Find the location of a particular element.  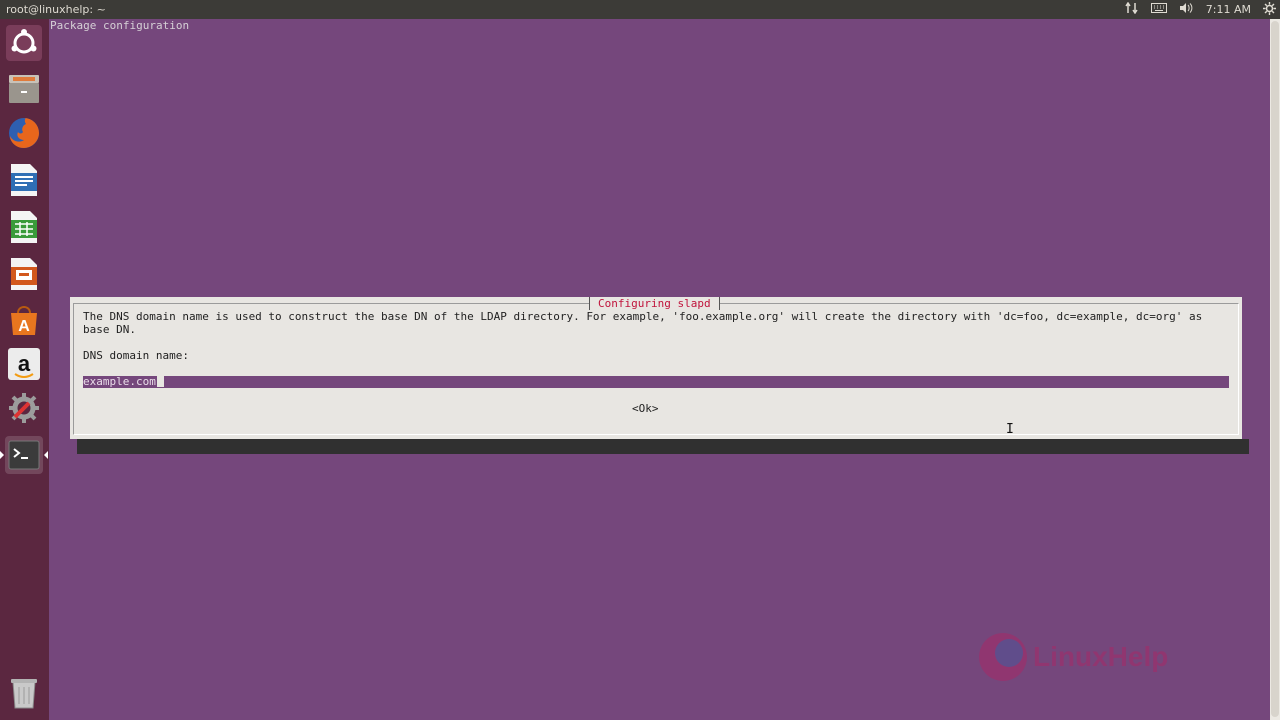

scrollbar is located at coordinates (1275, 369).